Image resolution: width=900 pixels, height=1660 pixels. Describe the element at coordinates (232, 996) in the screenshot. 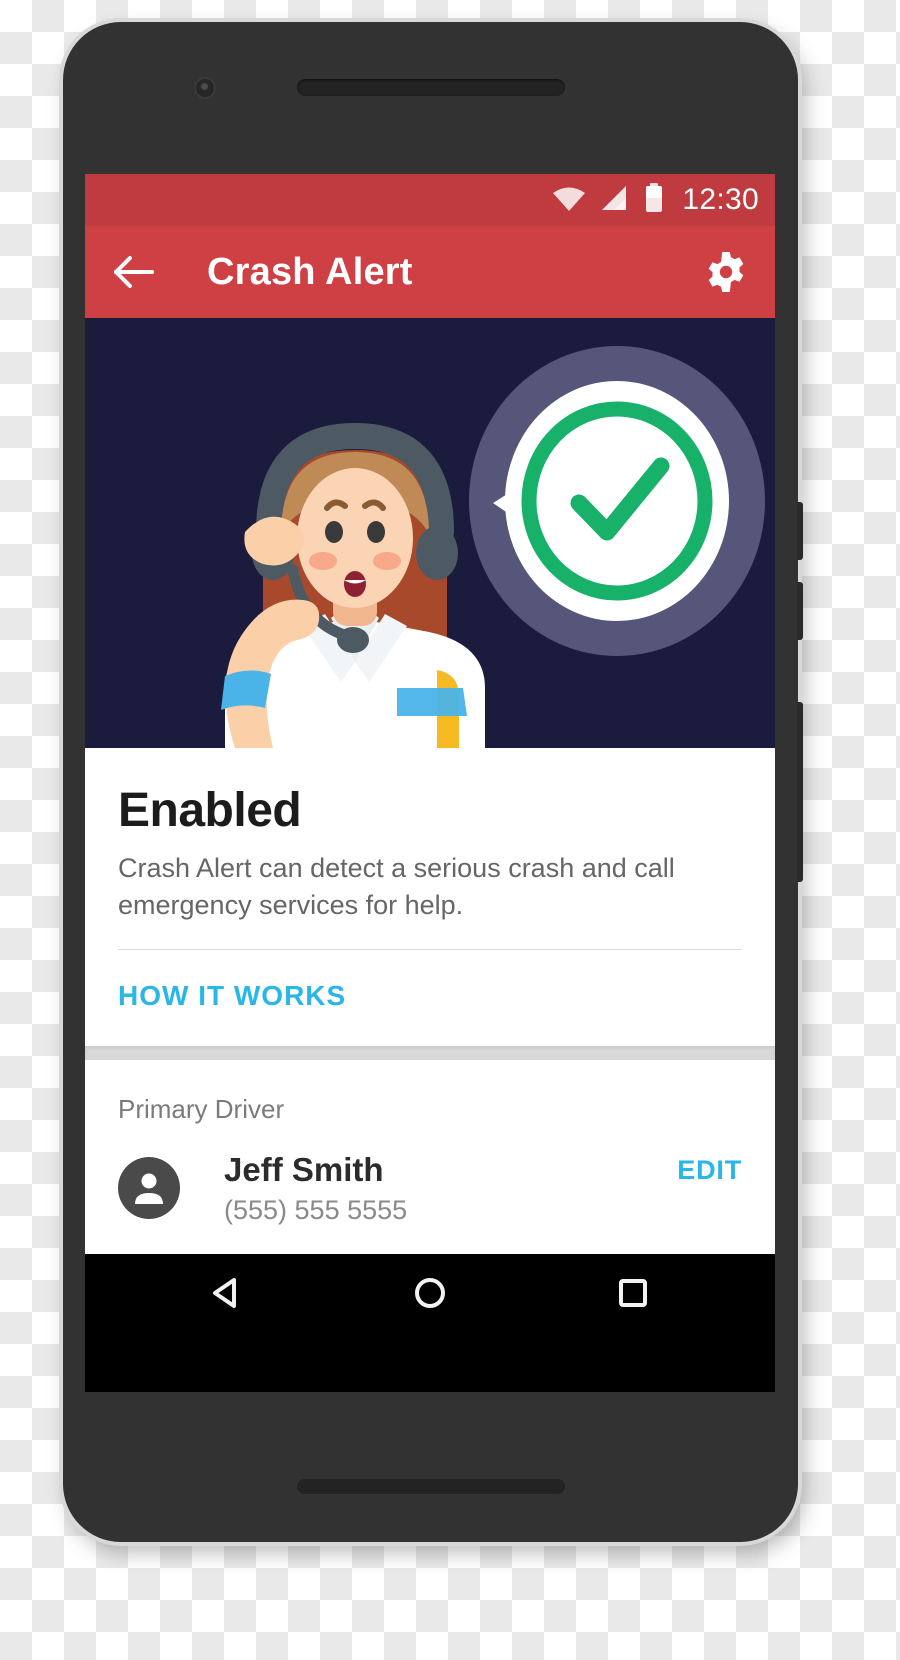

I see `how-it-works-link: HOW IT WORKS` at that location.